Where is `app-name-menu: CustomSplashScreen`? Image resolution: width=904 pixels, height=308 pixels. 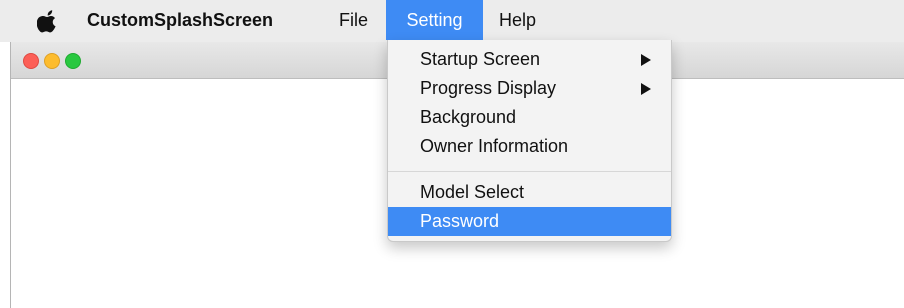 app-name-menu: CustomSplashScreen is located at coordinates (180, 20).